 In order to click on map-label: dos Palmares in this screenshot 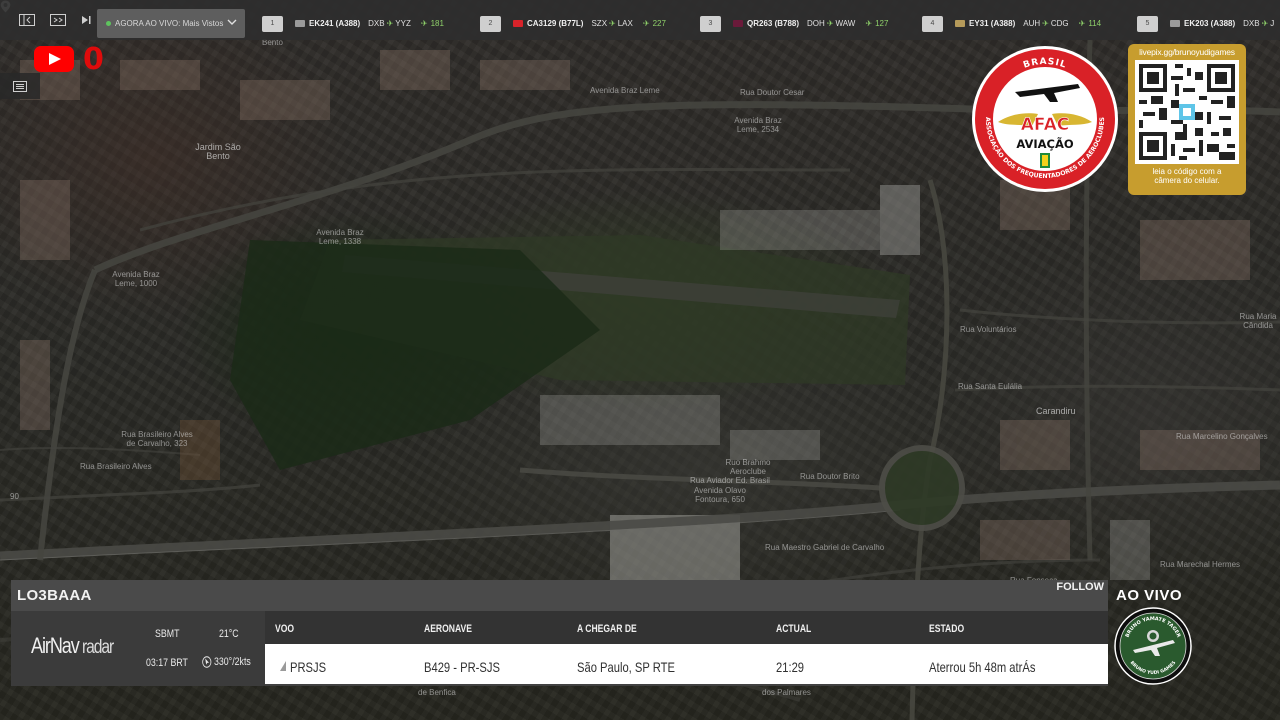, I will do `click(786, 692)`.